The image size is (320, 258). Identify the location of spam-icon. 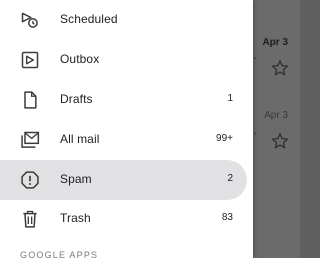
(30, 180).